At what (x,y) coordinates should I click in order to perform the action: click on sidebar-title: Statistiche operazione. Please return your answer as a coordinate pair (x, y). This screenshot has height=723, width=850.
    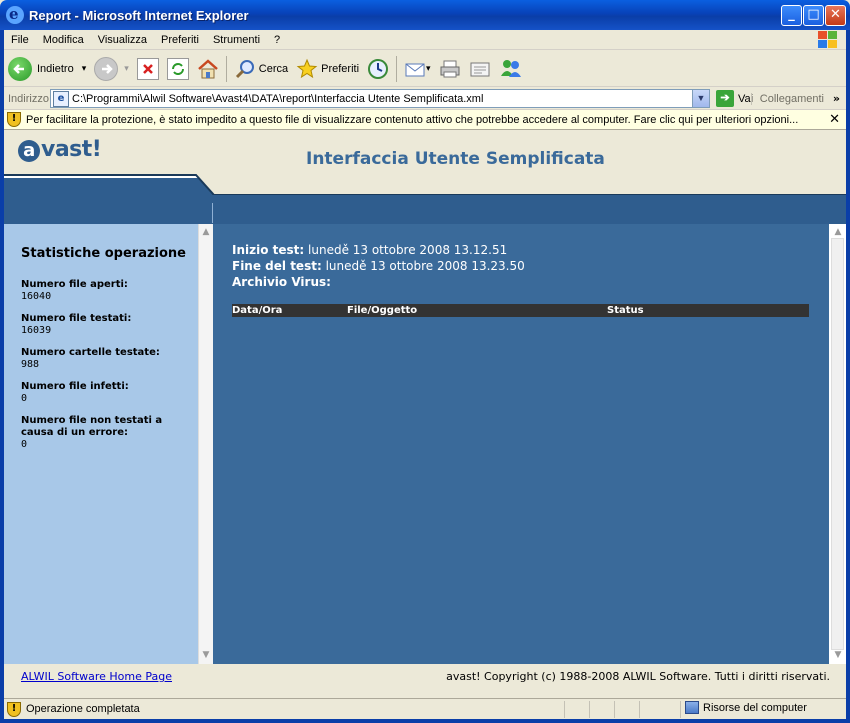
    Looking at the image, I should click on (103, 253).